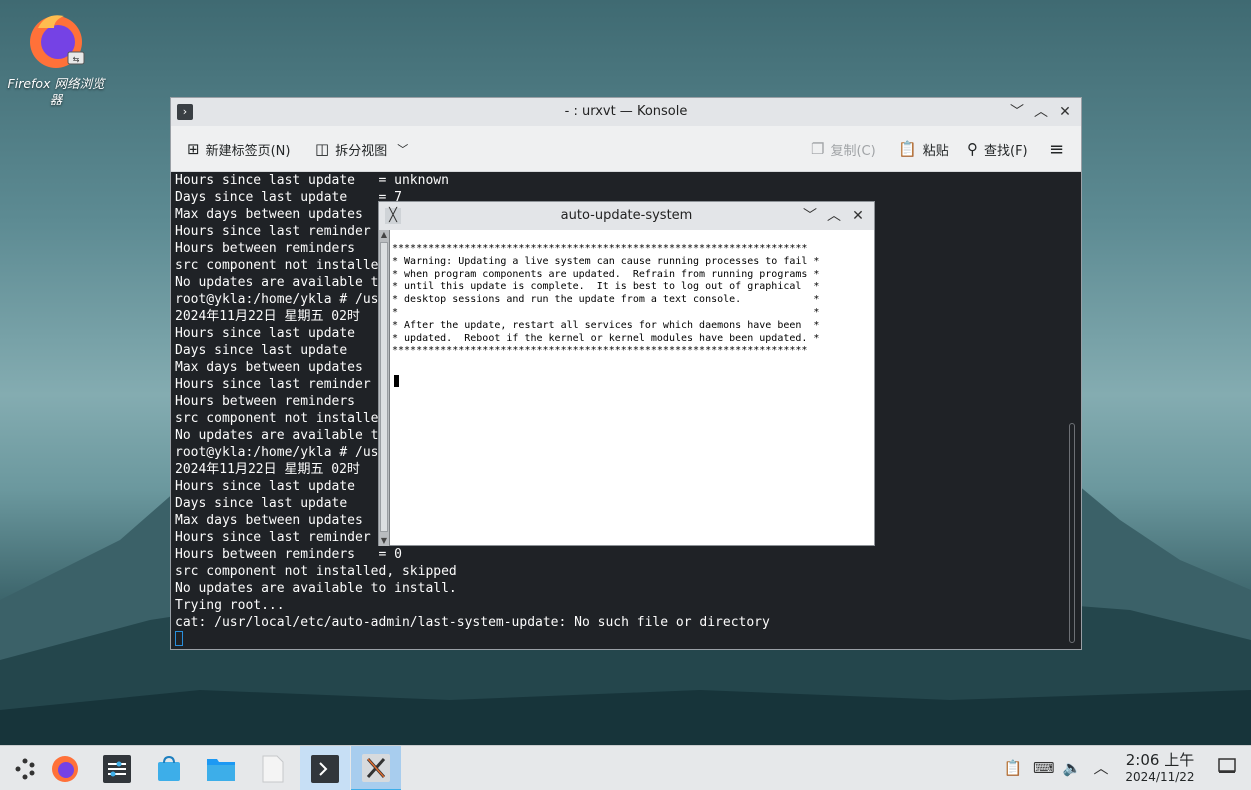  I want to click on xterm-scroll-thumb, so click(384, 387).